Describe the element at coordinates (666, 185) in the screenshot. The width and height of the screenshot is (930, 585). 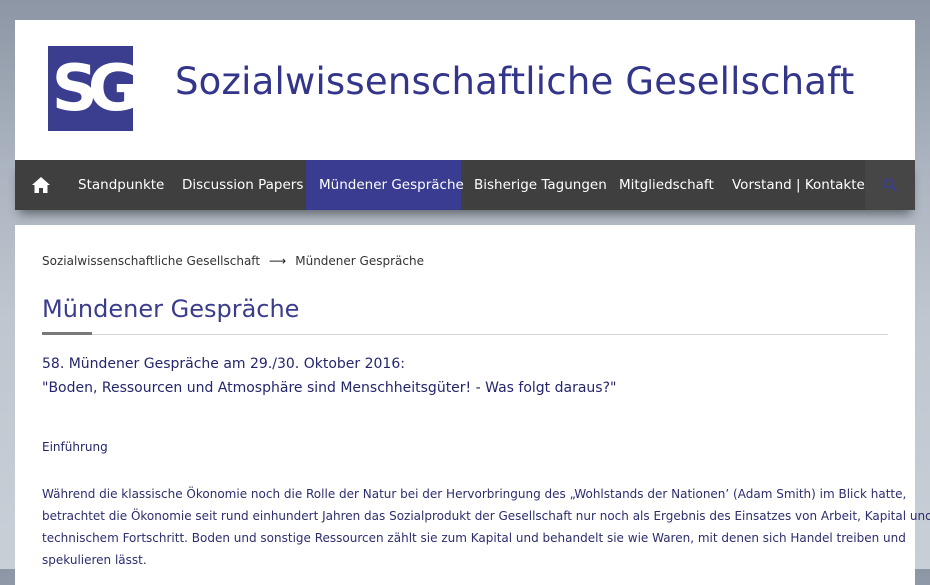
I see `nav-item-mitgliedschaft: Mitgliedschaft` at that location.